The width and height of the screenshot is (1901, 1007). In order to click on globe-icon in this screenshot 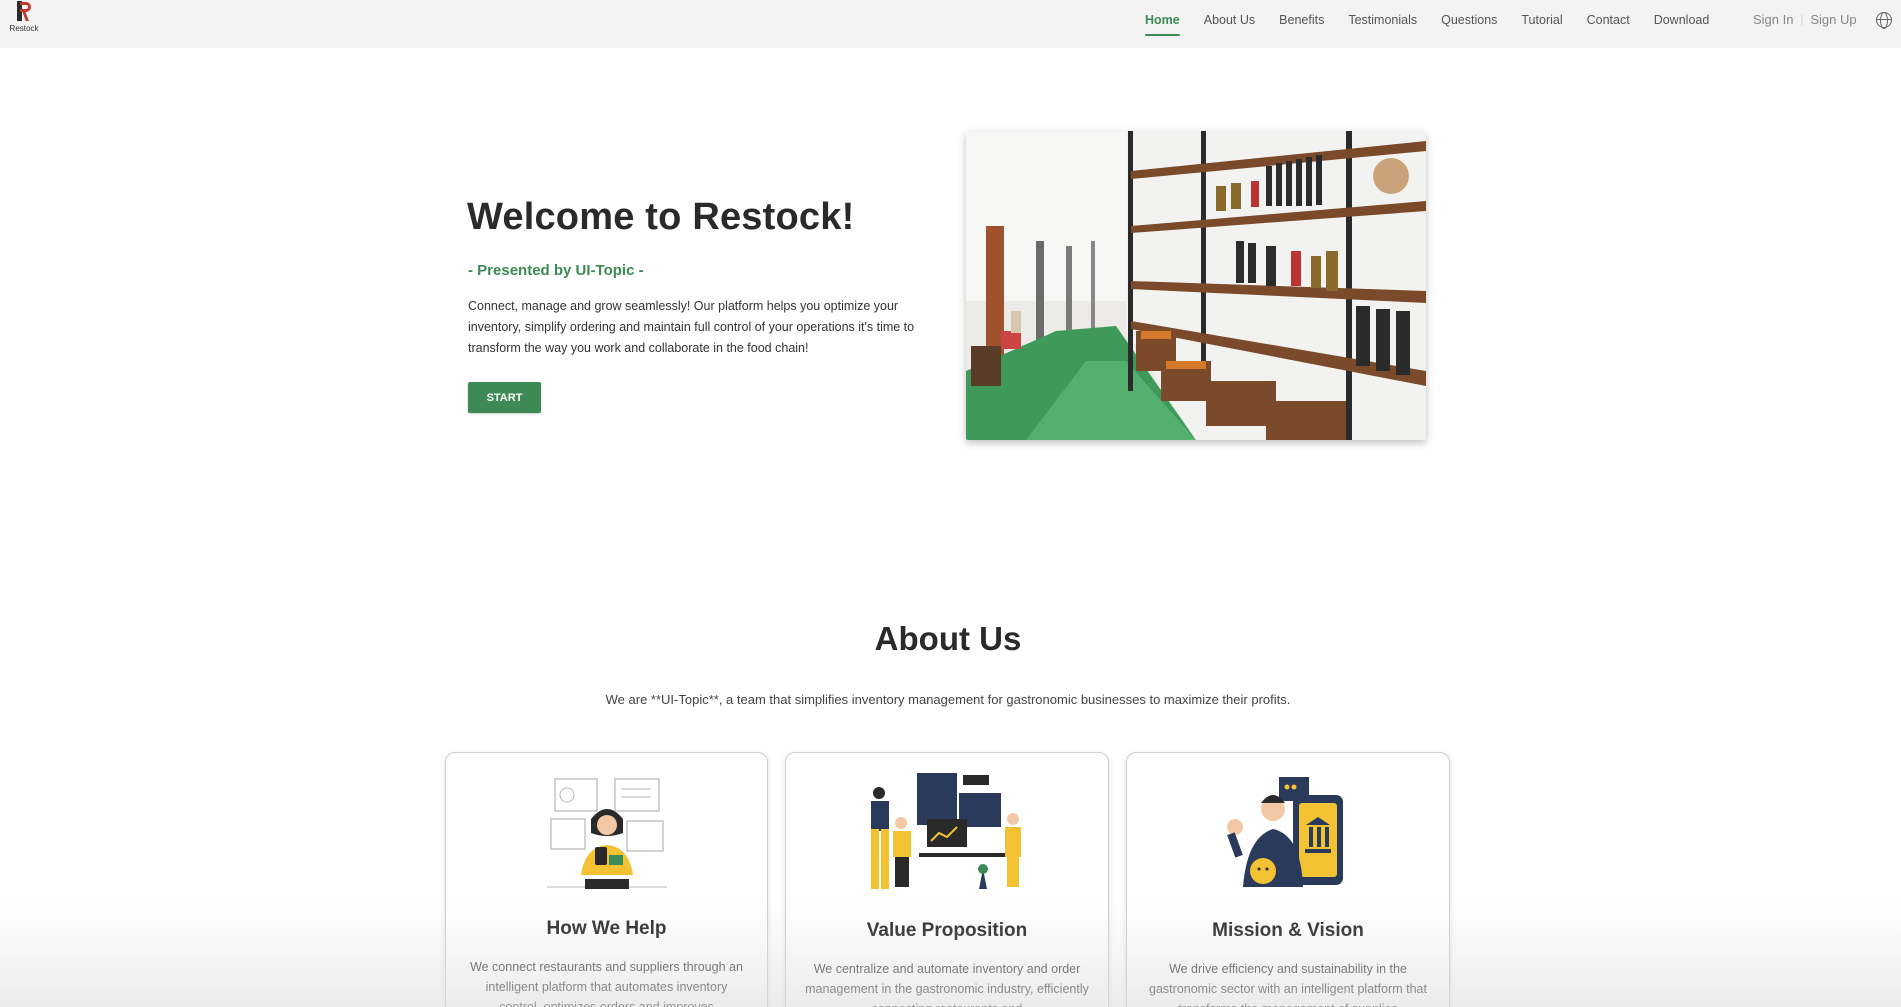, I will do `click(1884, 20)`.